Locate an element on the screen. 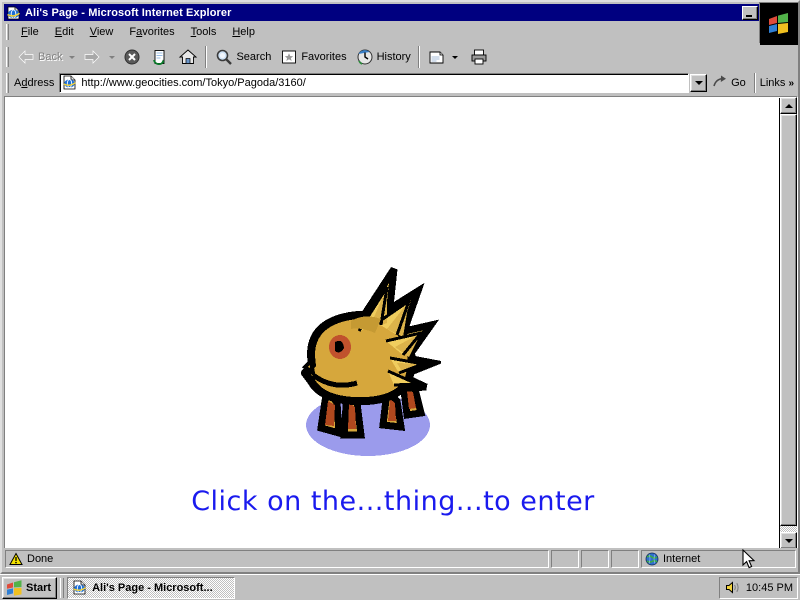 Image resolution: width=800 pixels, height=600 pixels. home-icon is located at coordinates (188, 57).